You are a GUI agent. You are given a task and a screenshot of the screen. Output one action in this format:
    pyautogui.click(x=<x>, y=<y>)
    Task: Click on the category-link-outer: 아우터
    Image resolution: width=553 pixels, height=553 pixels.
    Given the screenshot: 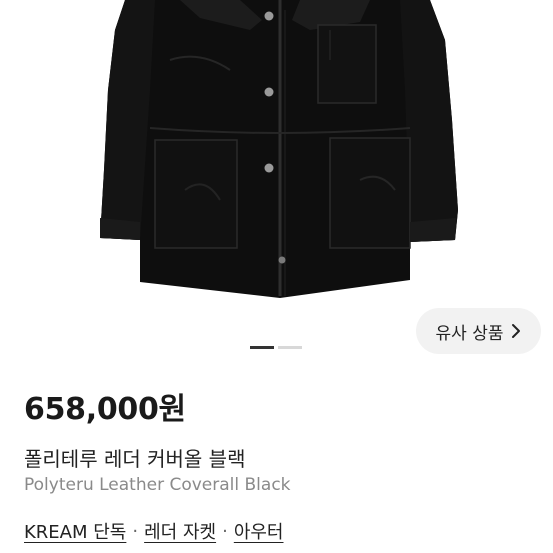 What is the action you would take?
    pyautogui.click(x=259, y=531)
    